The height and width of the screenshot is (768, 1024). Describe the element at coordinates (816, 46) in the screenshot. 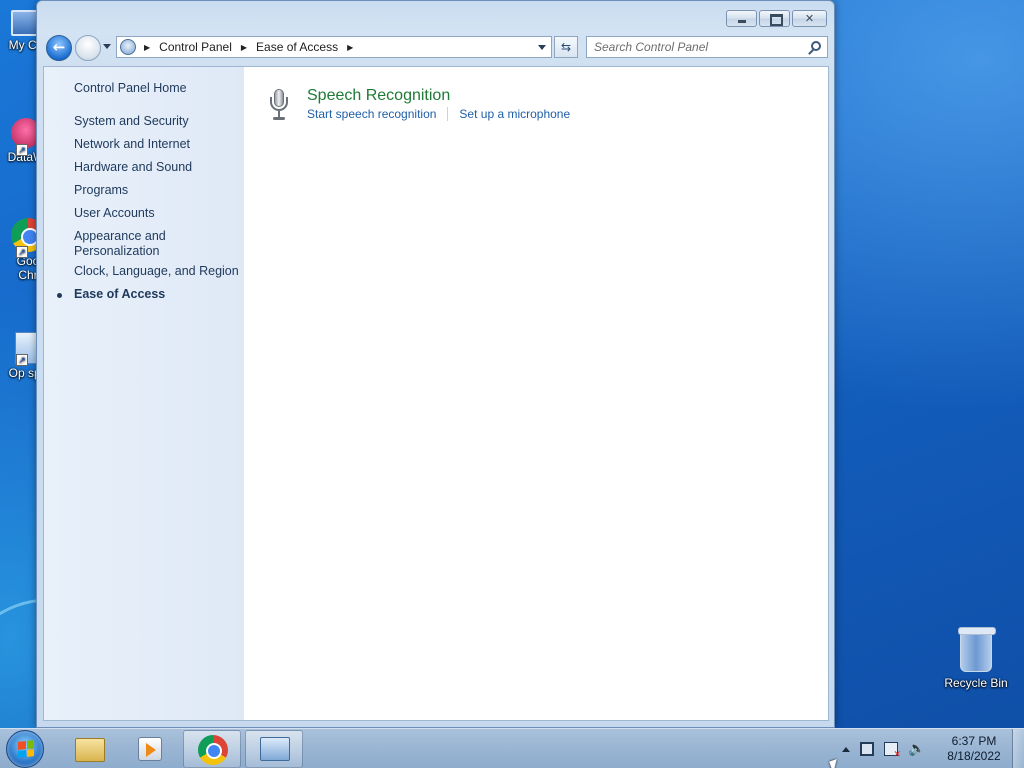

I see `search-icon` at that location.